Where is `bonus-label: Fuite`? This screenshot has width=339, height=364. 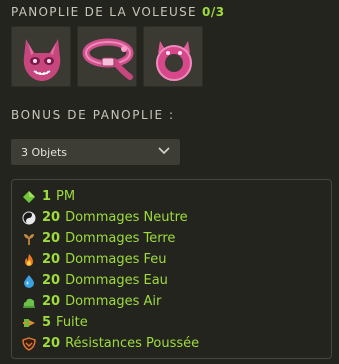 bonus-label: Fuite is located at coordinates (72, 322).